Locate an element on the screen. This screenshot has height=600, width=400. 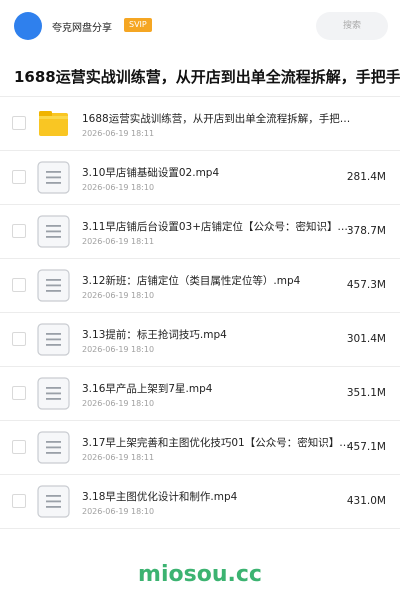
file-name: 3.17早上架完善和主图优化技巧01【公众号：密知识】.mp4 is located at coordinates (217, 442).